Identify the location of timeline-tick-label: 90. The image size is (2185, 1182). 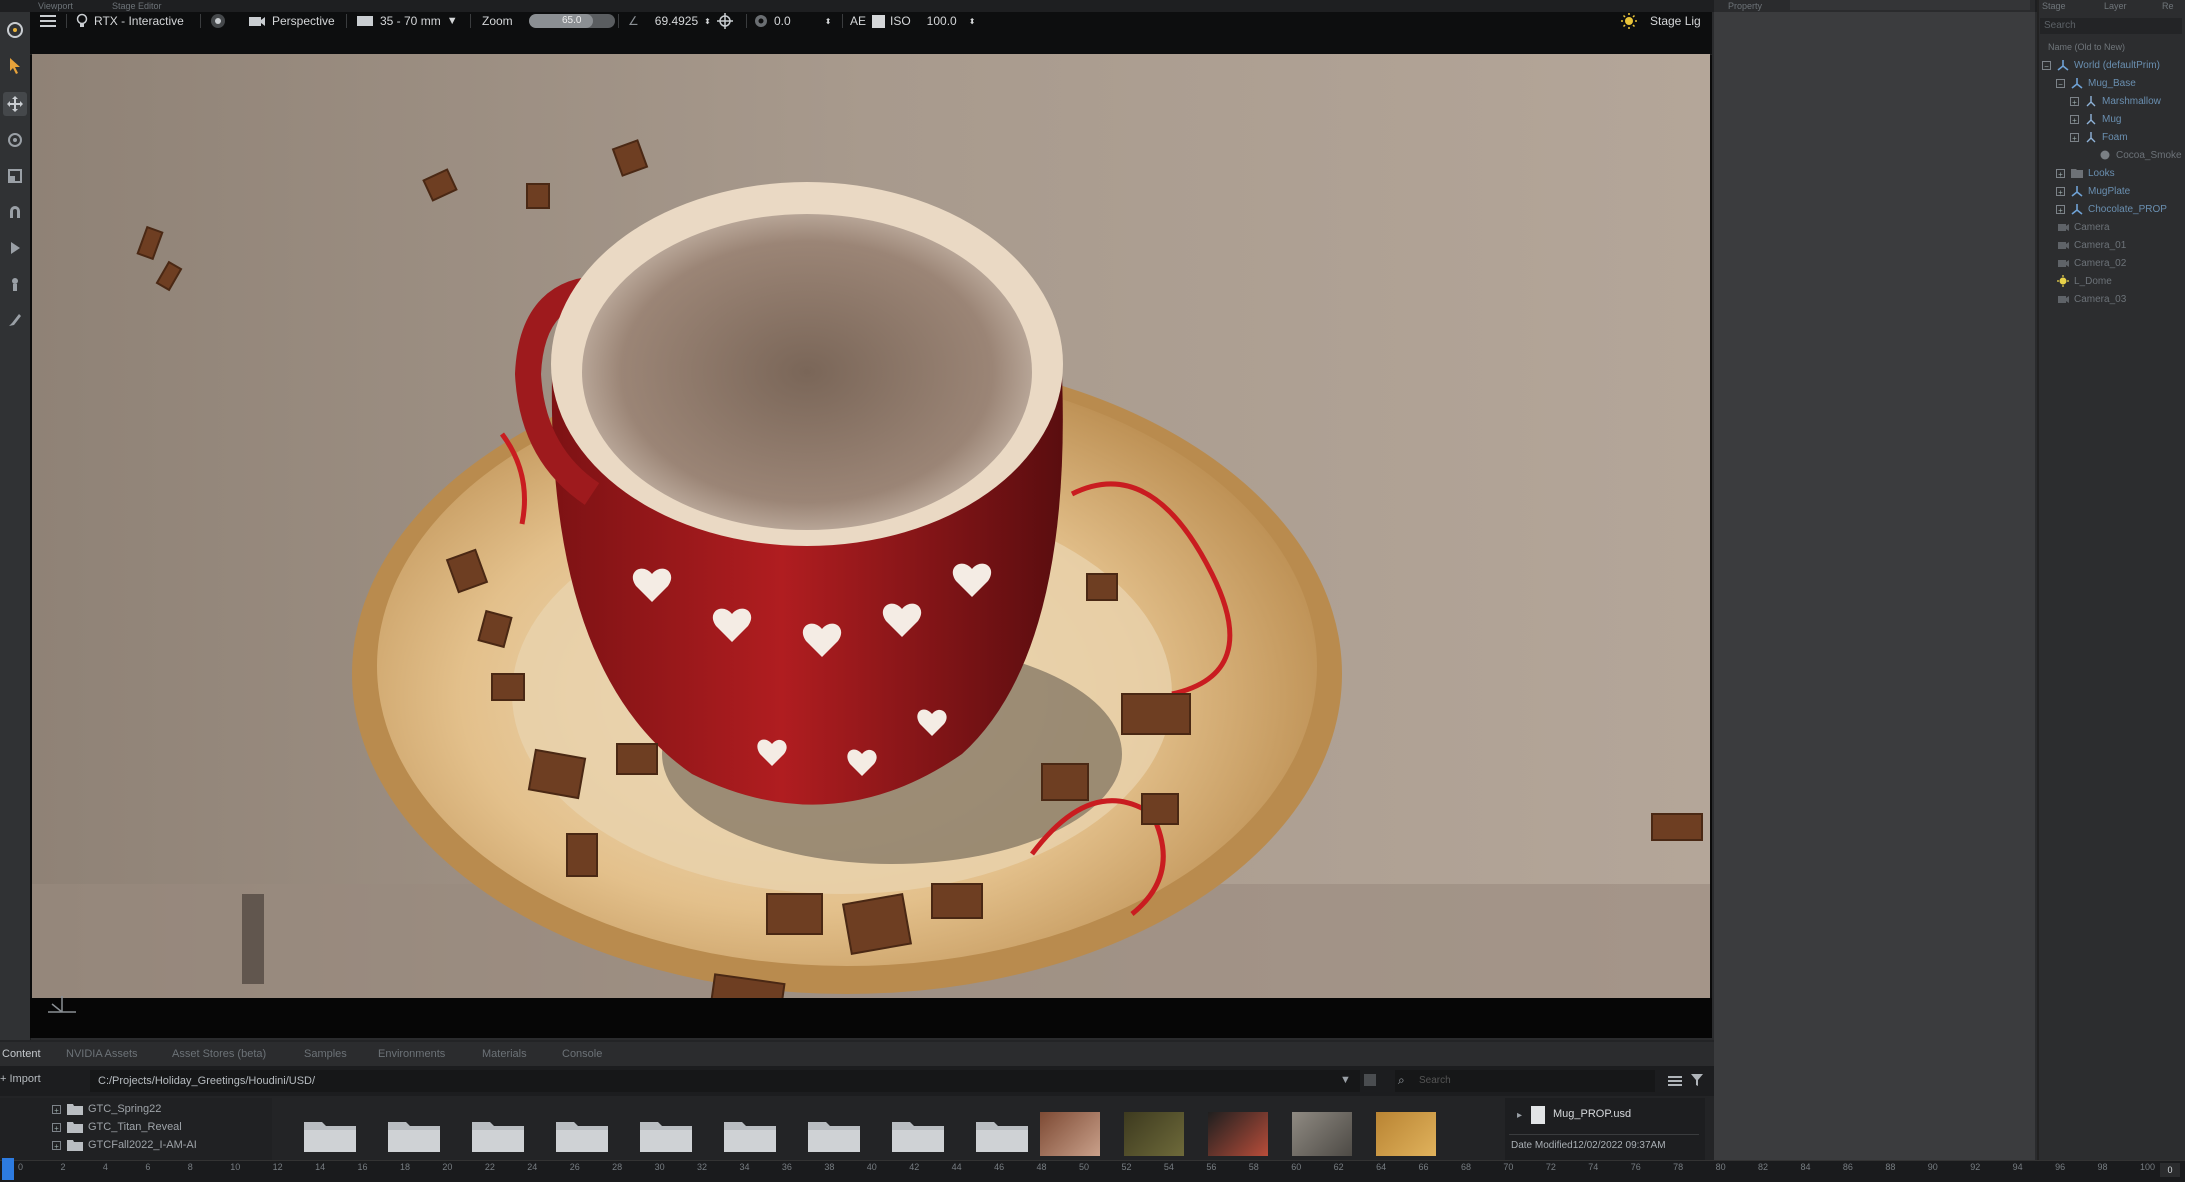
(1932, 1167).